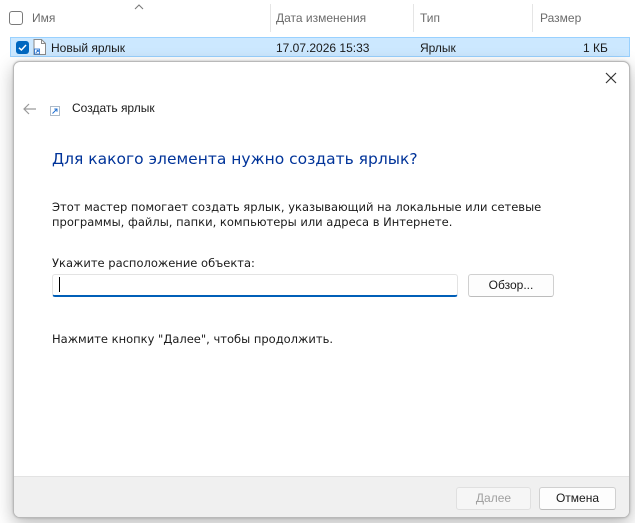 This screenshot has width=635, height=523. What do you see at coordinates (235, 159) in the screenshot?
I see `wizard-heading: Для какого элемента нужно создать ярлык?` at bounding box center [235, 159].